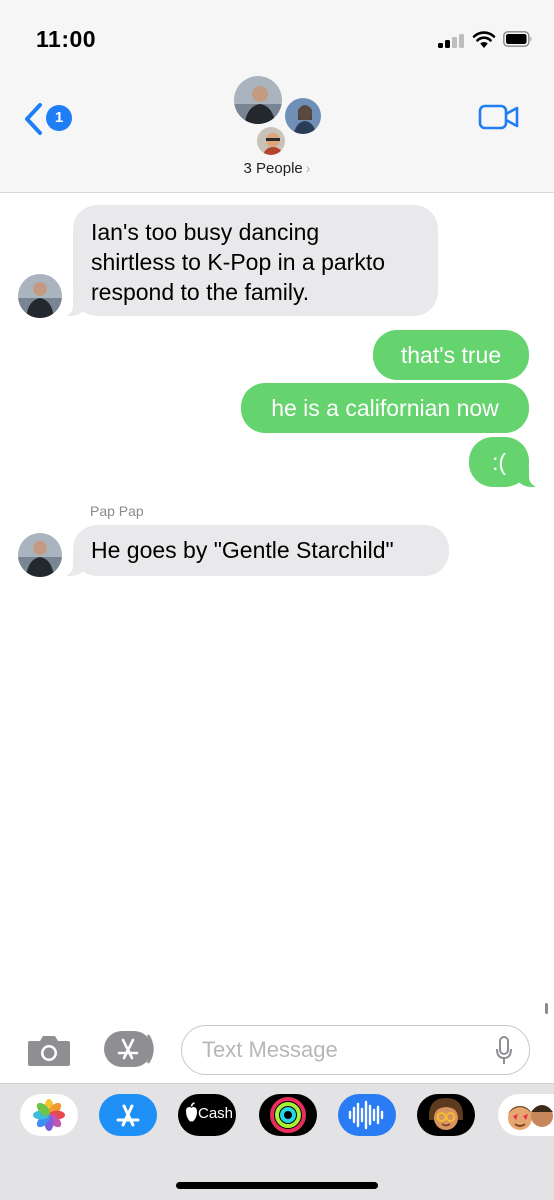  I want to click on status-bar: 11:00, so click(277, 35).